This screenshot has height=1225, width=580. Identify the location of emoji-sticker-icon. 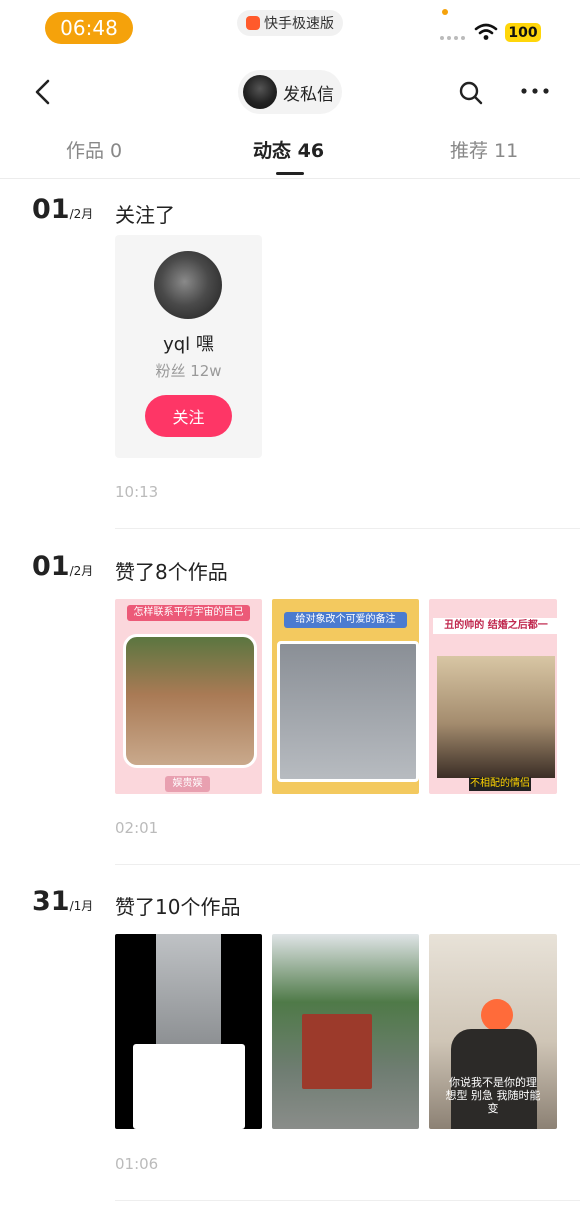
(497, 1015).